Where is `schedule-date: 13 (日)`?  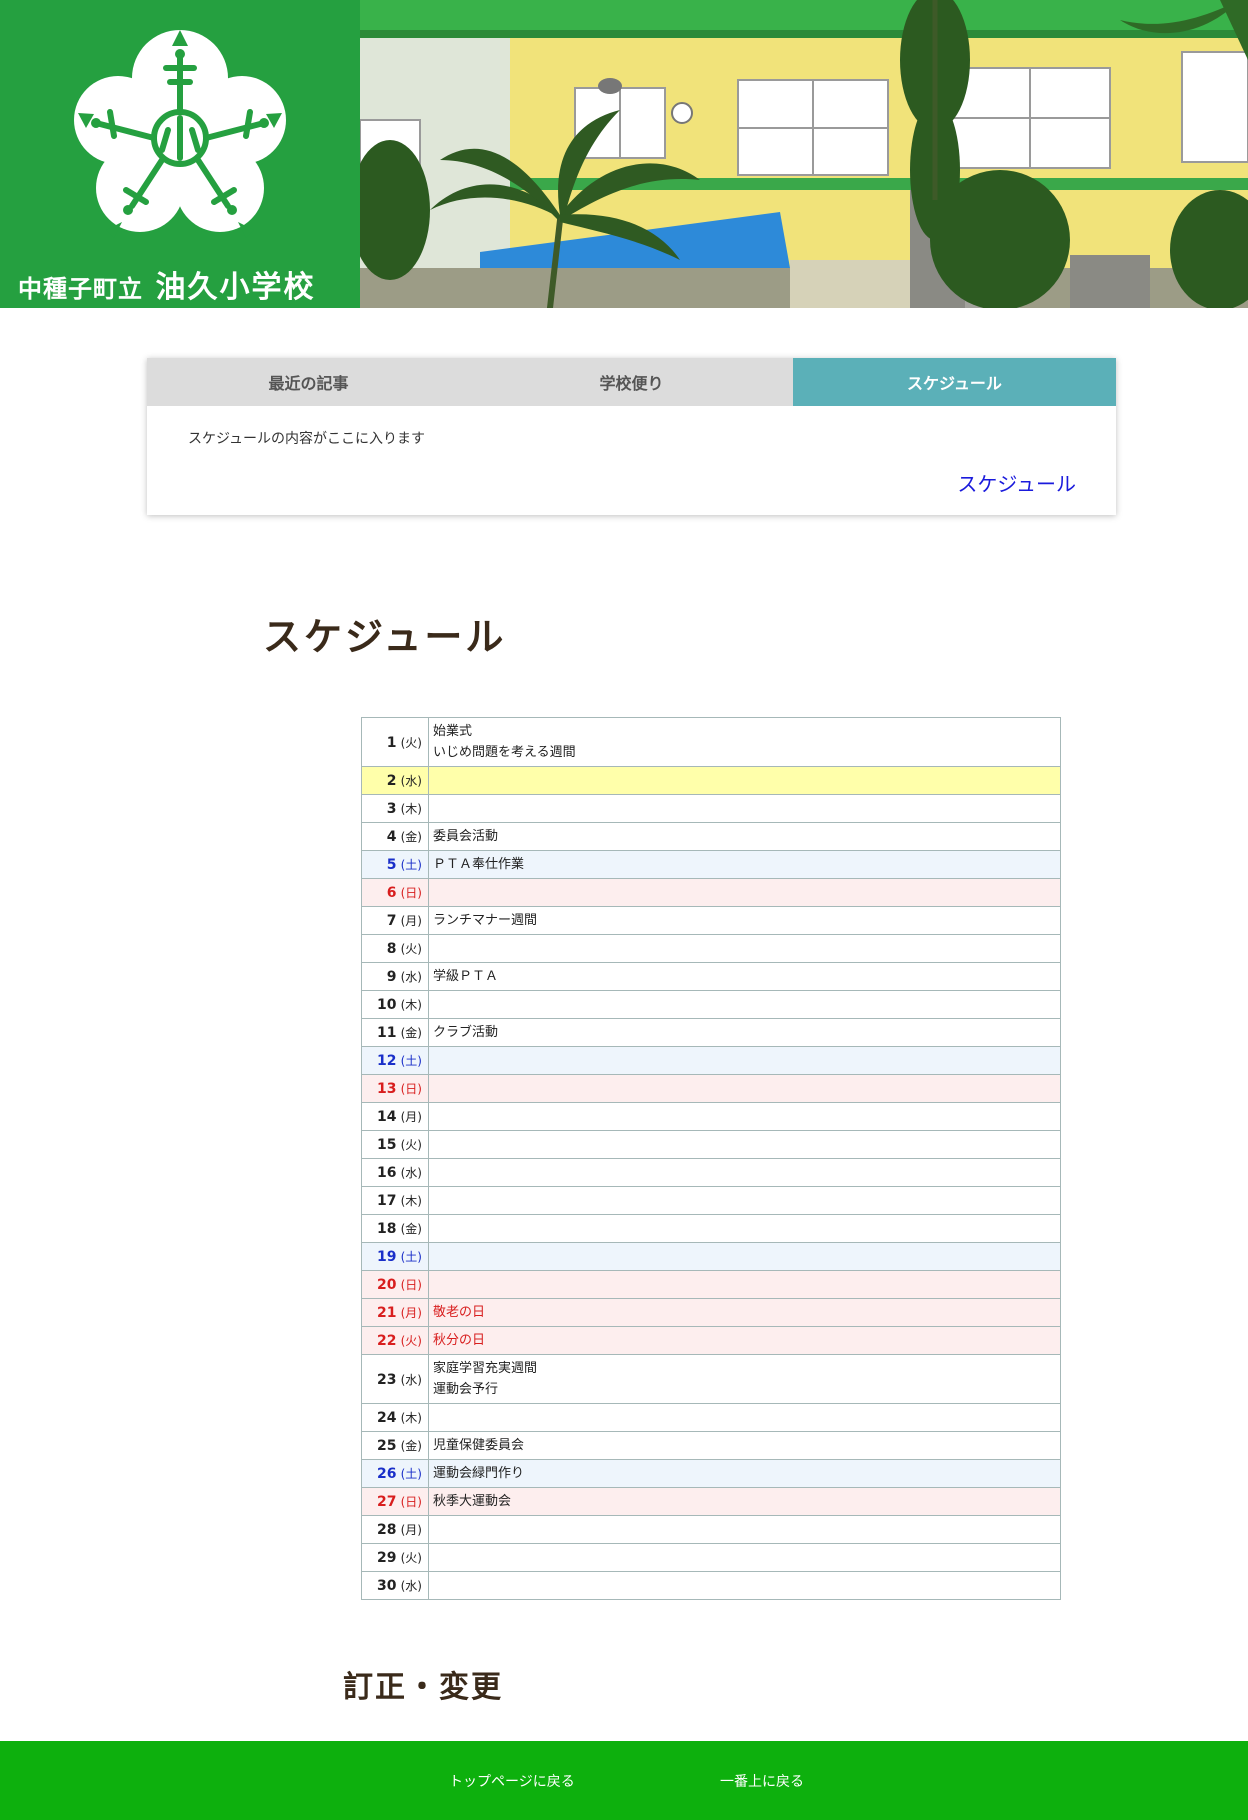
schedule-date: 13 (日) is located at coordinates (395, 1088).